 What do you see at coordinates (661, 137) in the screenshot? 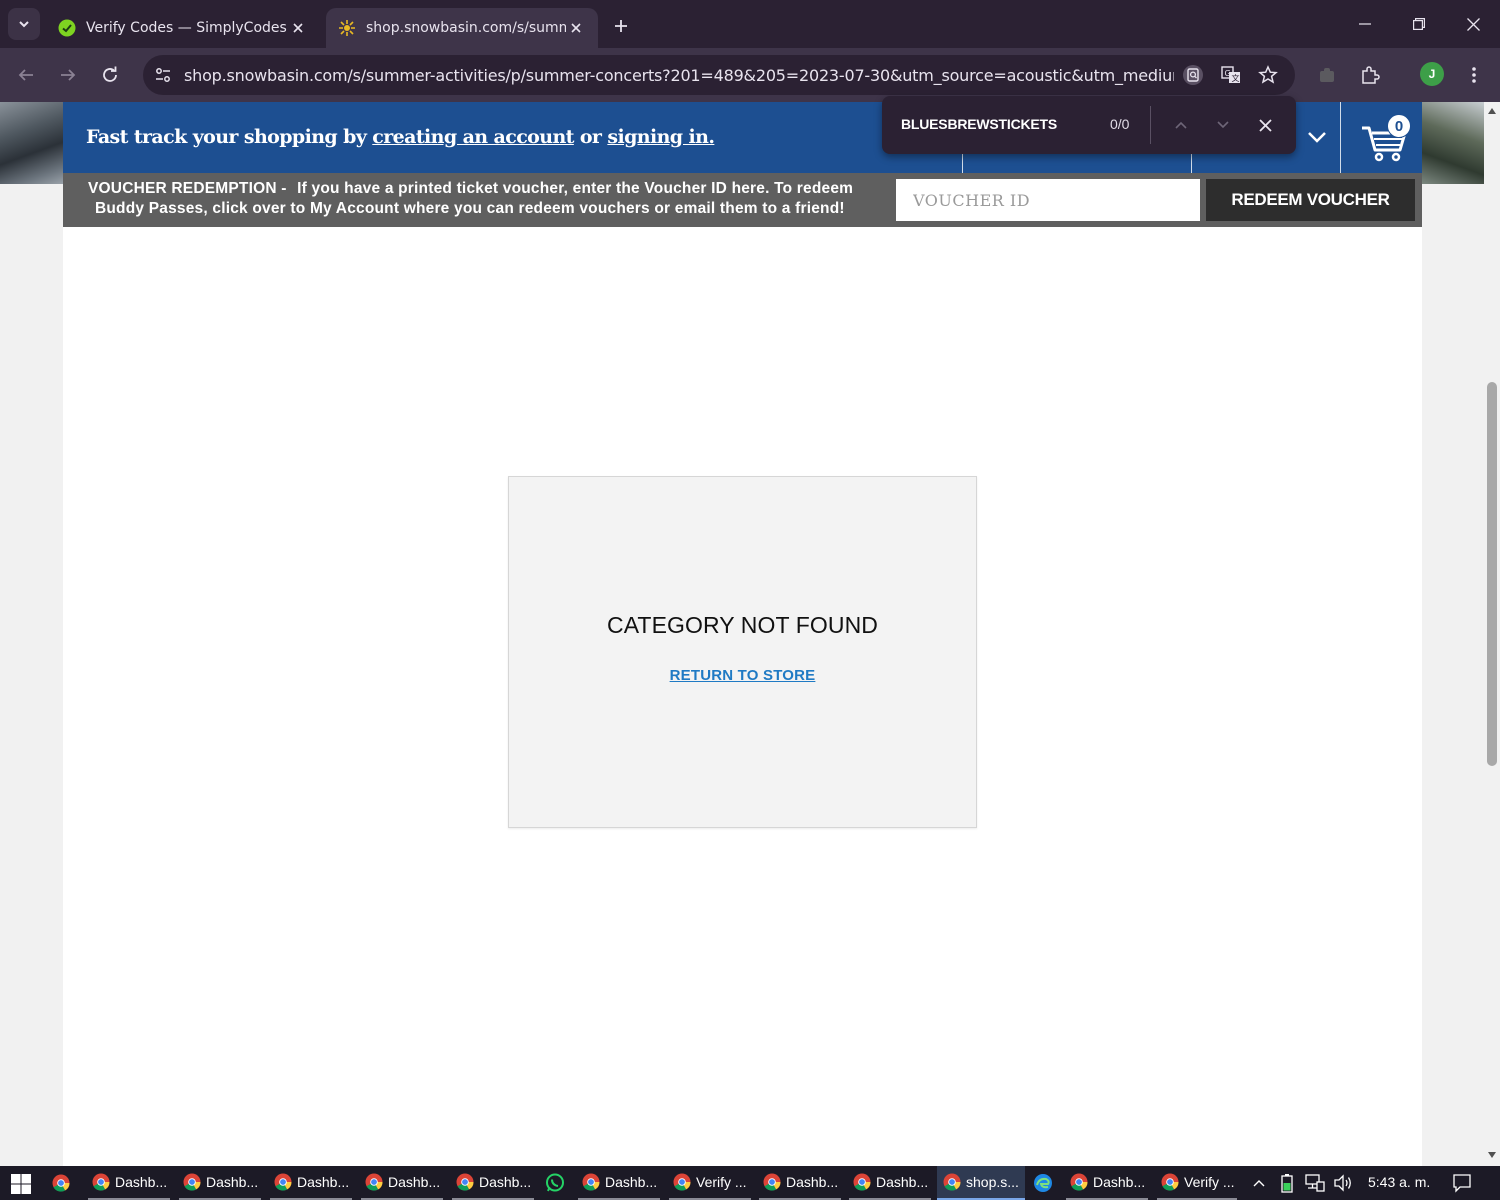
I see `sign-in-link: signing in.` at bounding box center [661, 137].